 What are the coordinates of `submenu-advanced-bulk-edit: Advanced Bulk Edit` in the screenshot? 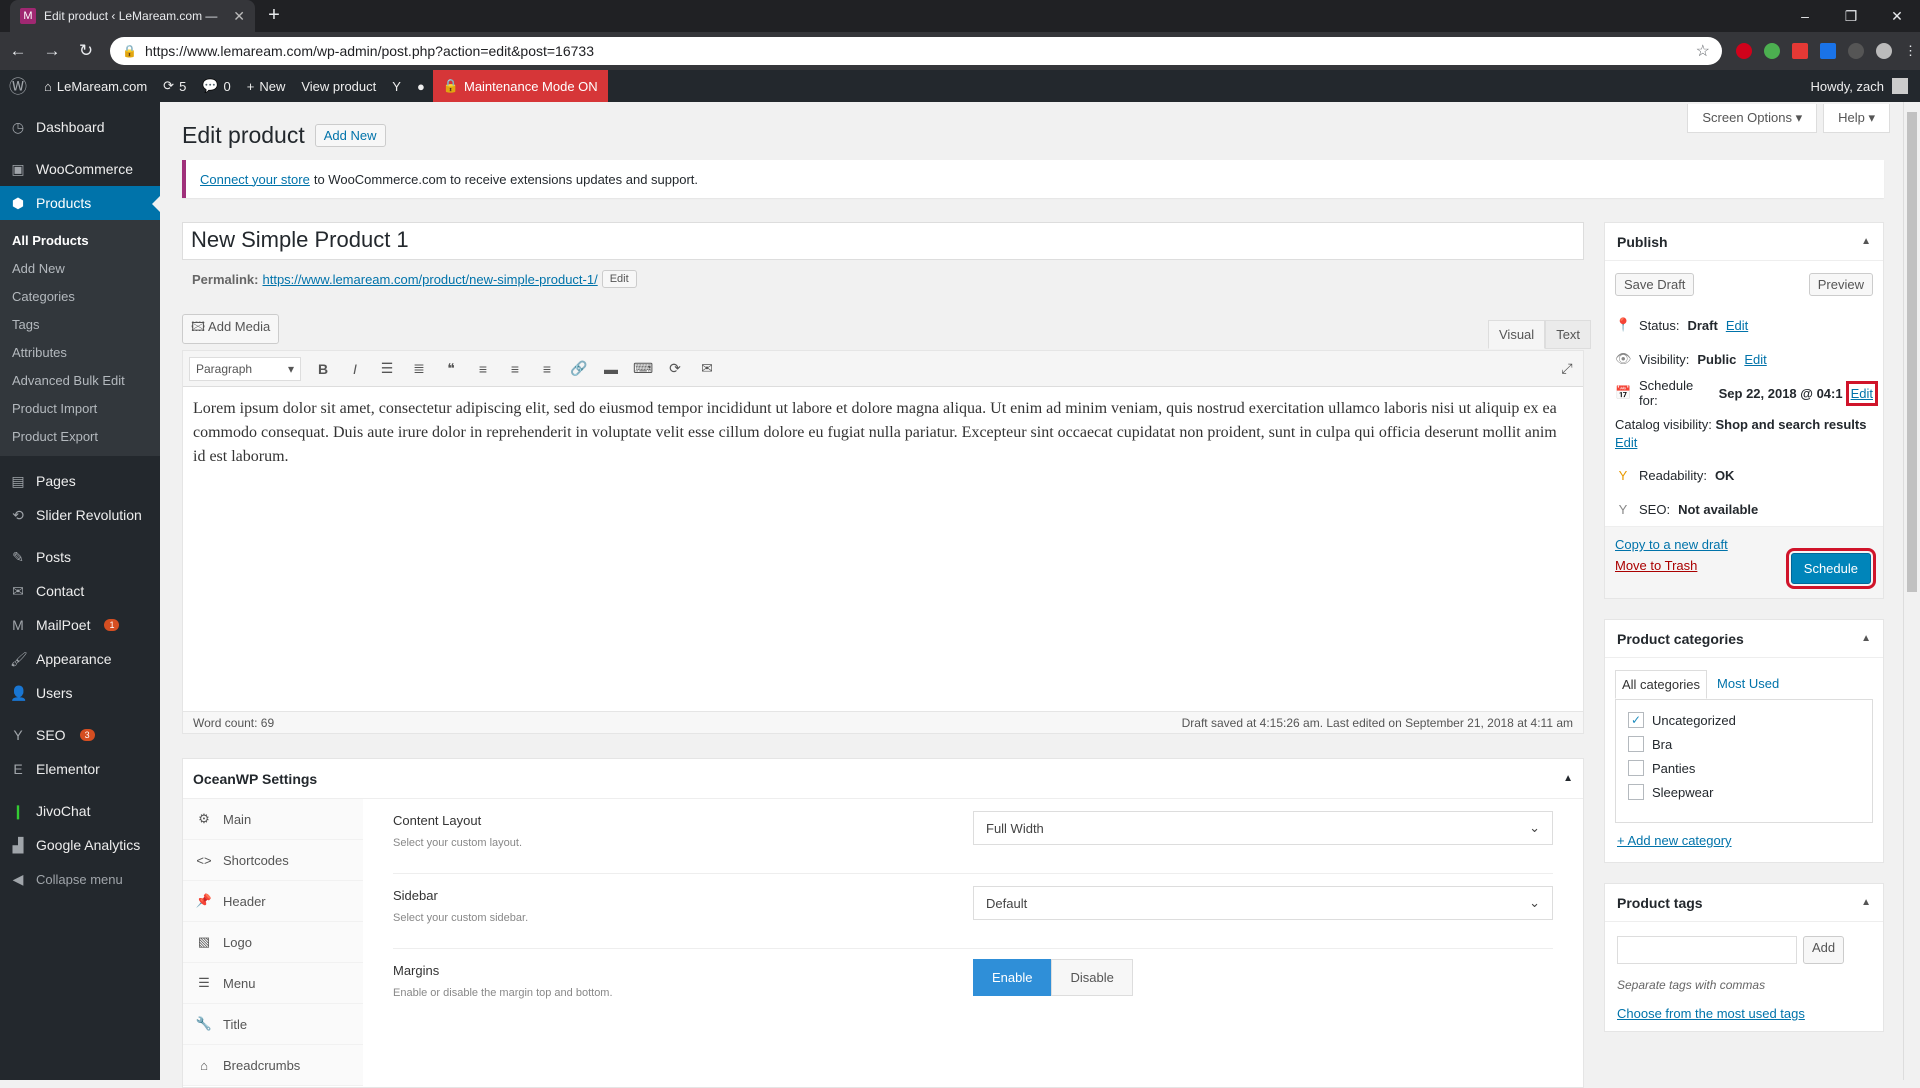 It's located at (80, 380).